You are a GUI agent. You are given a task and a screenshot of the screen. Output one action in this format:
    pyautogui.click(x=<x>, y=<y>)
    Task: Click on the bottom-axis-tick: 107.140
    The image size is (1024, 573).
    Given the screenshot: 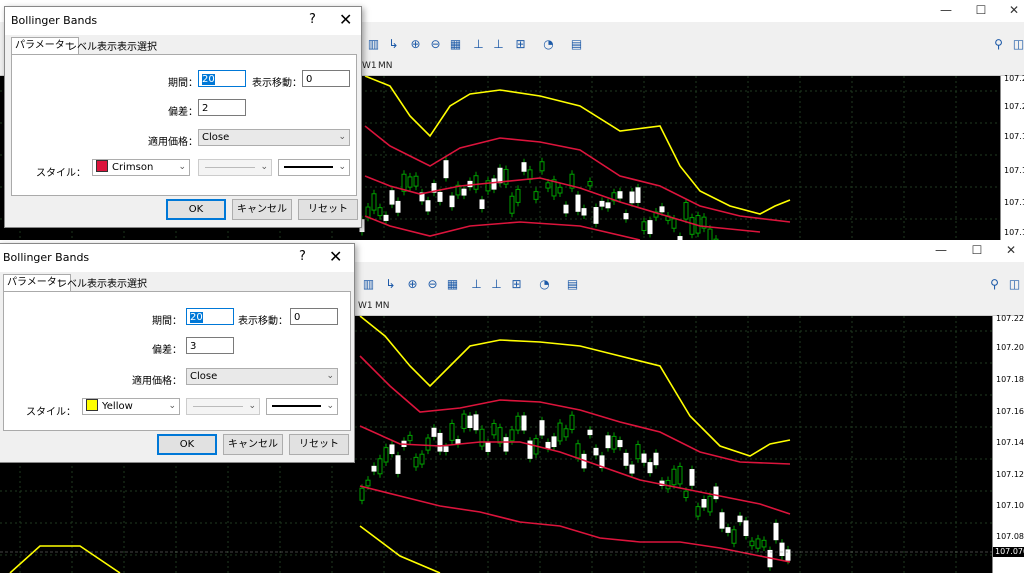 What is the action you would take?
    pyautogui.click(x=1010, y=442)
    